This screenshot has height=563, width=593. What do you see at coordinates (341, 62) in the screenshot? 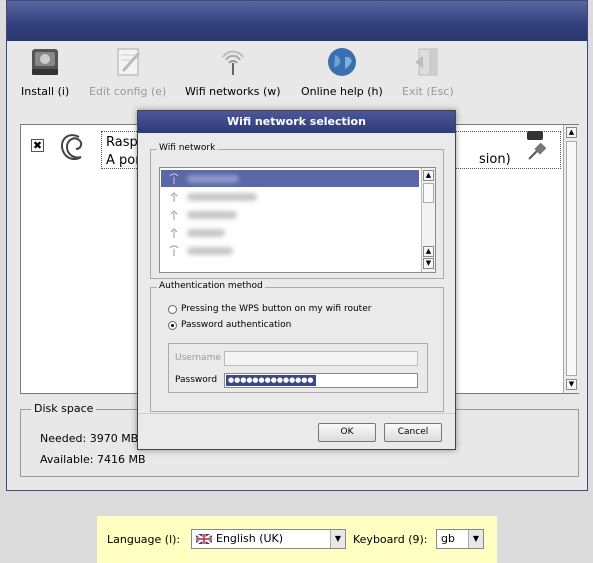
I see `globe-icon` at bounding box center [341, 62].